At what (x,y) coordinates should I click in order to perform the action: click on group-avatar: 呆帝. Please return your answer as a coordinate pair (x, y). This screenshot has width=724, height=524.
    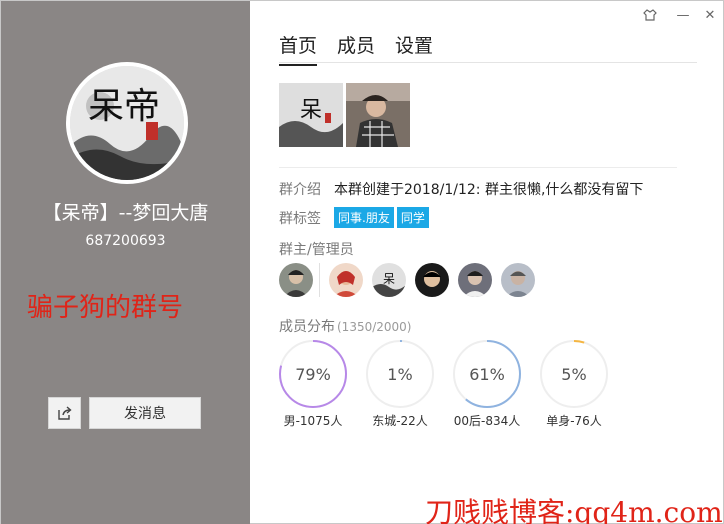
    Looking at the image, I should click on (127, 123).